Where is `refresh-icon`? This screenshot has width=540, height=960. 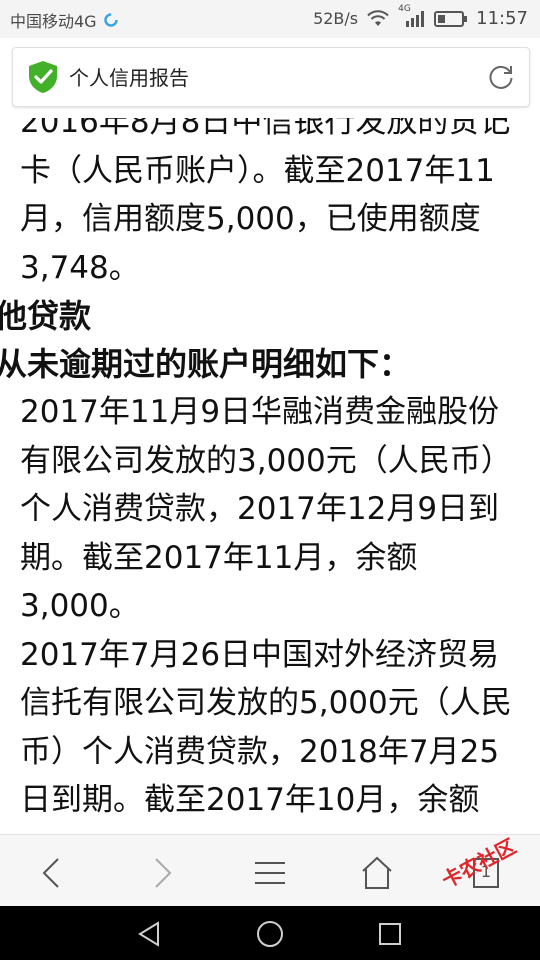 refresh-icon is located at coordinates (501, 77).